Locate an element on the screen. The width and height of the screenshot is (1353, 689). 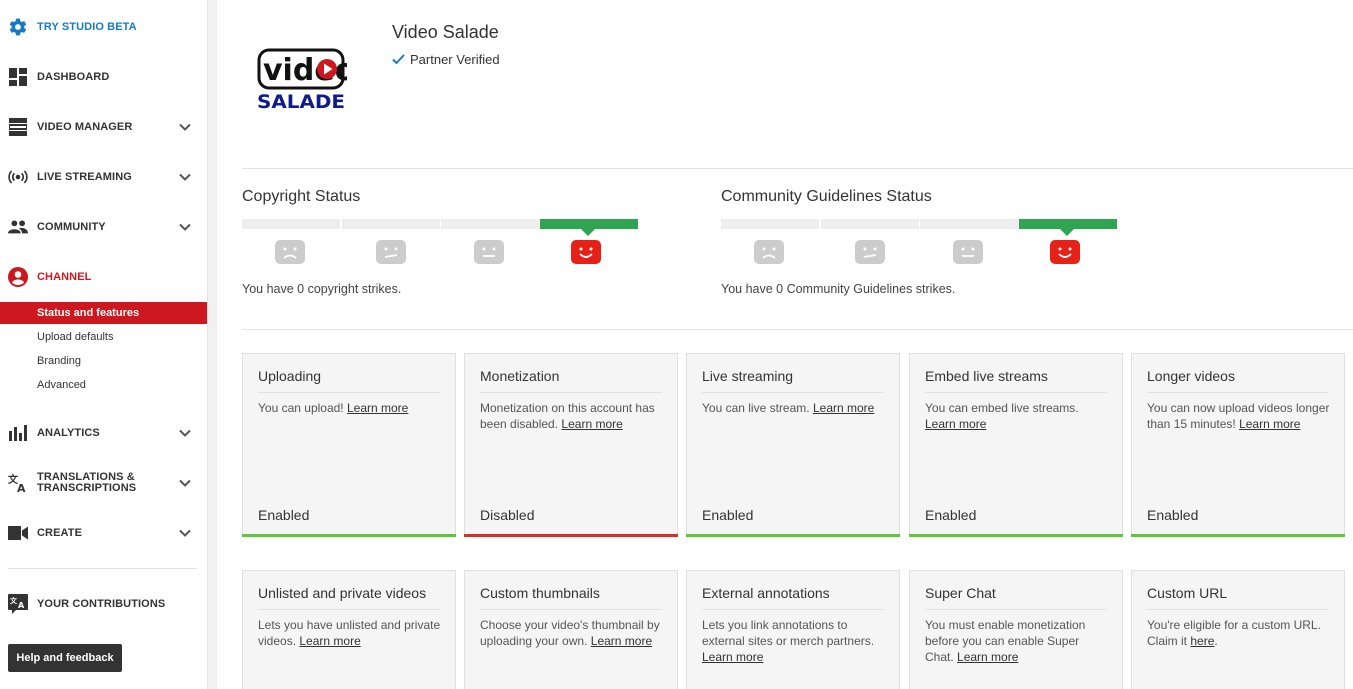
copyright-status-title: Copyright Status is located at coordinates (301, 196).